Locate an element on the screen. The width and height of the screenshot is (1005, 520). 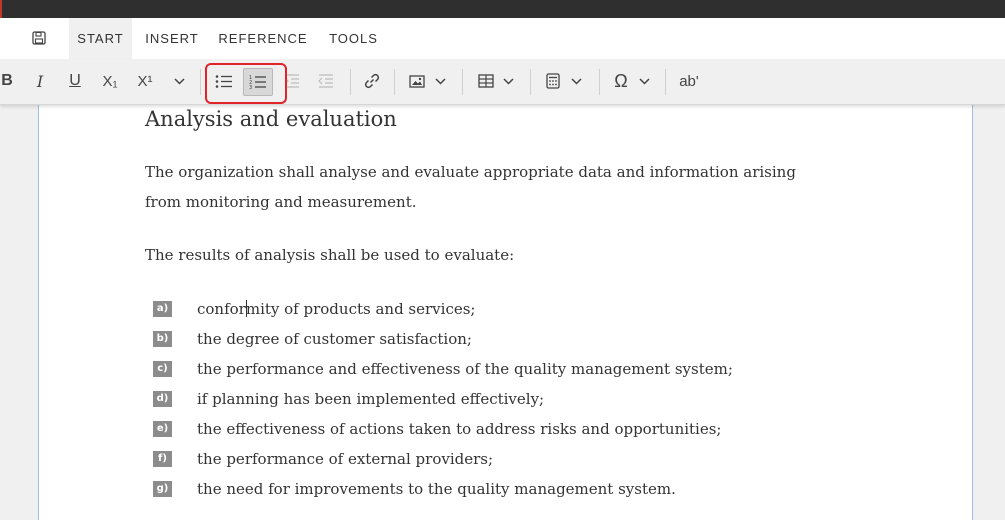
subscript-button: X₁ is located at coordinates (110, 81).